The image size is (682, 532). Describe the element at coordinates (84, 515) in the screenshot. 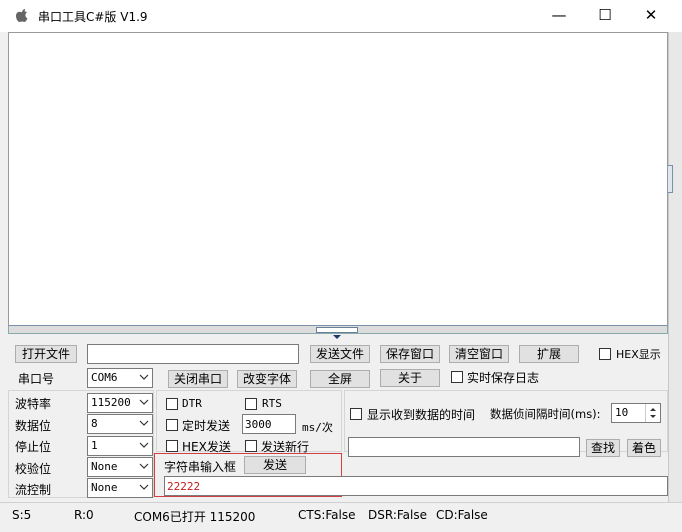

I see `recv-count: R:0` at that location.